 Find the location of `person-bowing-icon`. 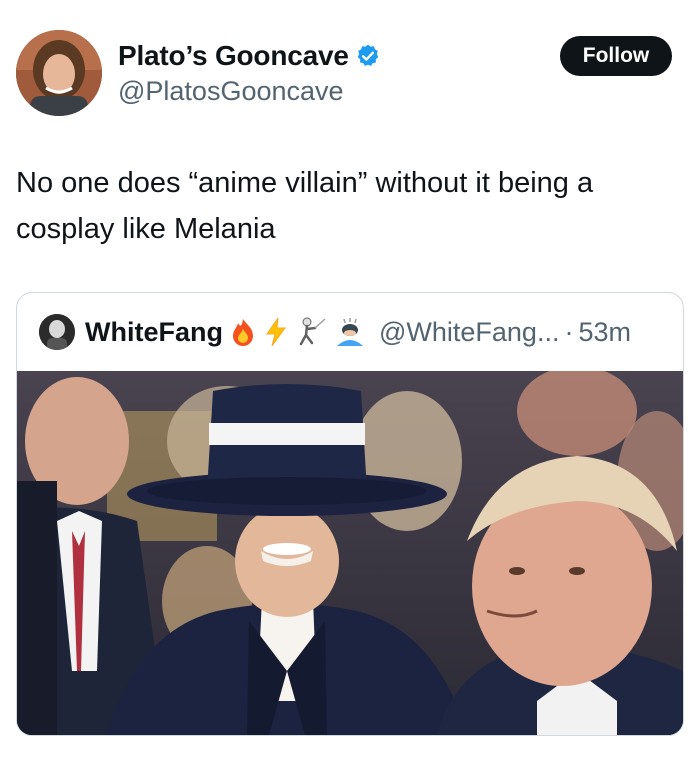

person-bowing-icon is located at coordinates (350, 332).